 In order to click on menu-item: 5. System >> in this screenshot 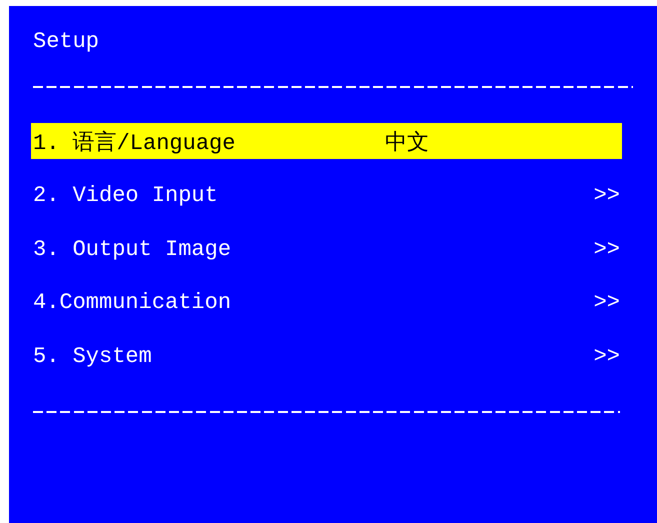, I will do `click(326, 355)`.